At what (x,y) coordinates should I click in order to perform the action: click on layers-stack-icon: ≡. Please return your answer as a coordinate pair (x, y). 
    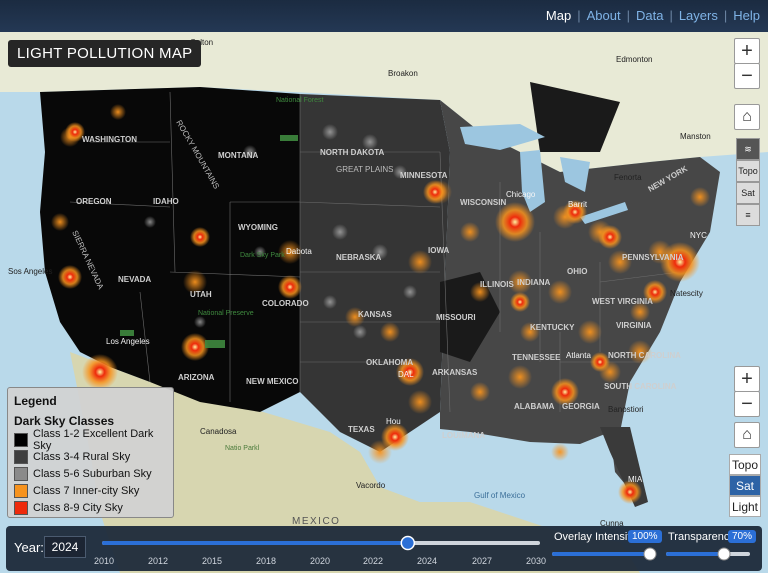
    Looking at the image, I should click on (748, 215).